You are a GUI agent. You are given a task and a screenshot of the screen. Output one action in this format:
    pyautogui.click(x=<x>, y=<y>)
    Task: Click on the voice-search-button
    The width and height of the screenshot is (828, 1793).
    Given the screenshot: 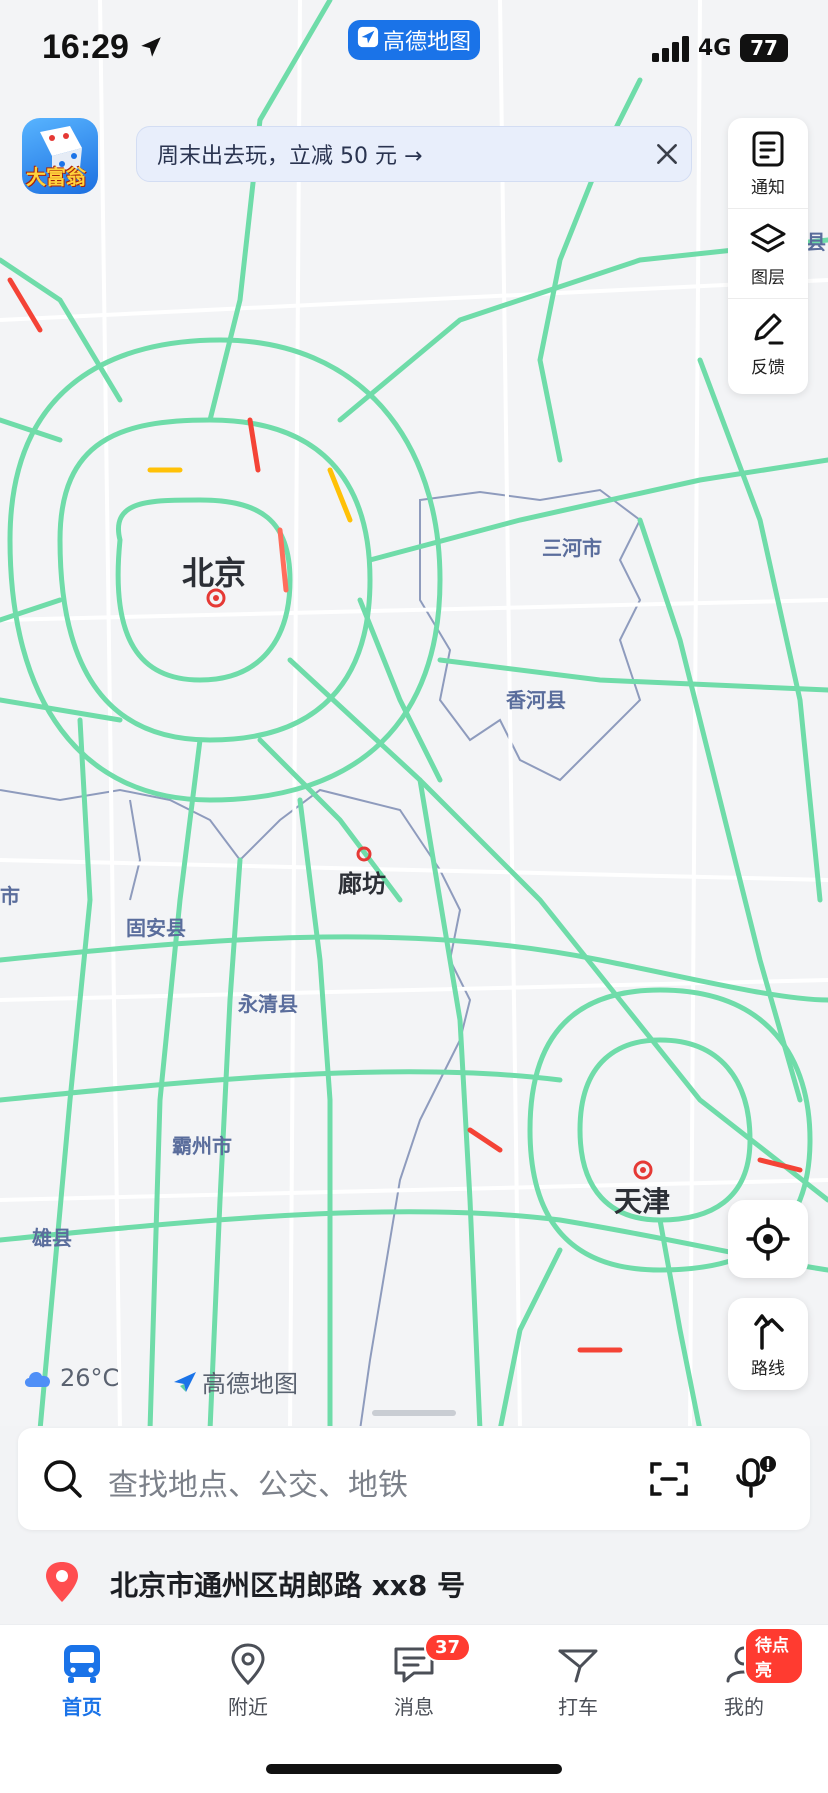 What is the action you would take?
    pyautogui.click(x=755, y=1480)
    